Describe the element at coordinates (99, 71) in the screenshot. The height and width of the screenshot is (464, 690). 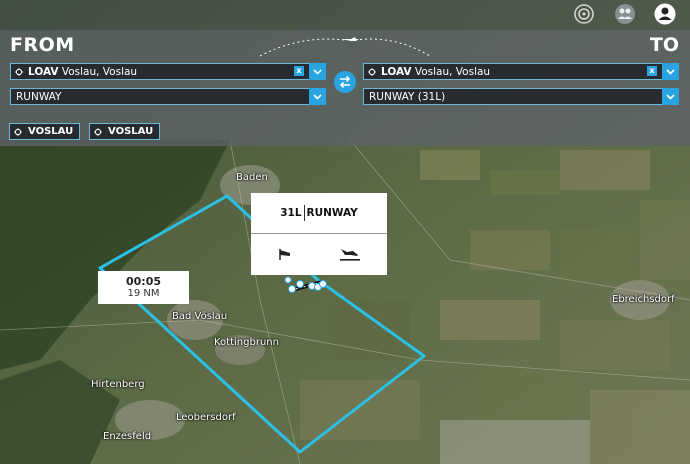
I see `departure-airport-name: Voslau, Voslau` at that location.